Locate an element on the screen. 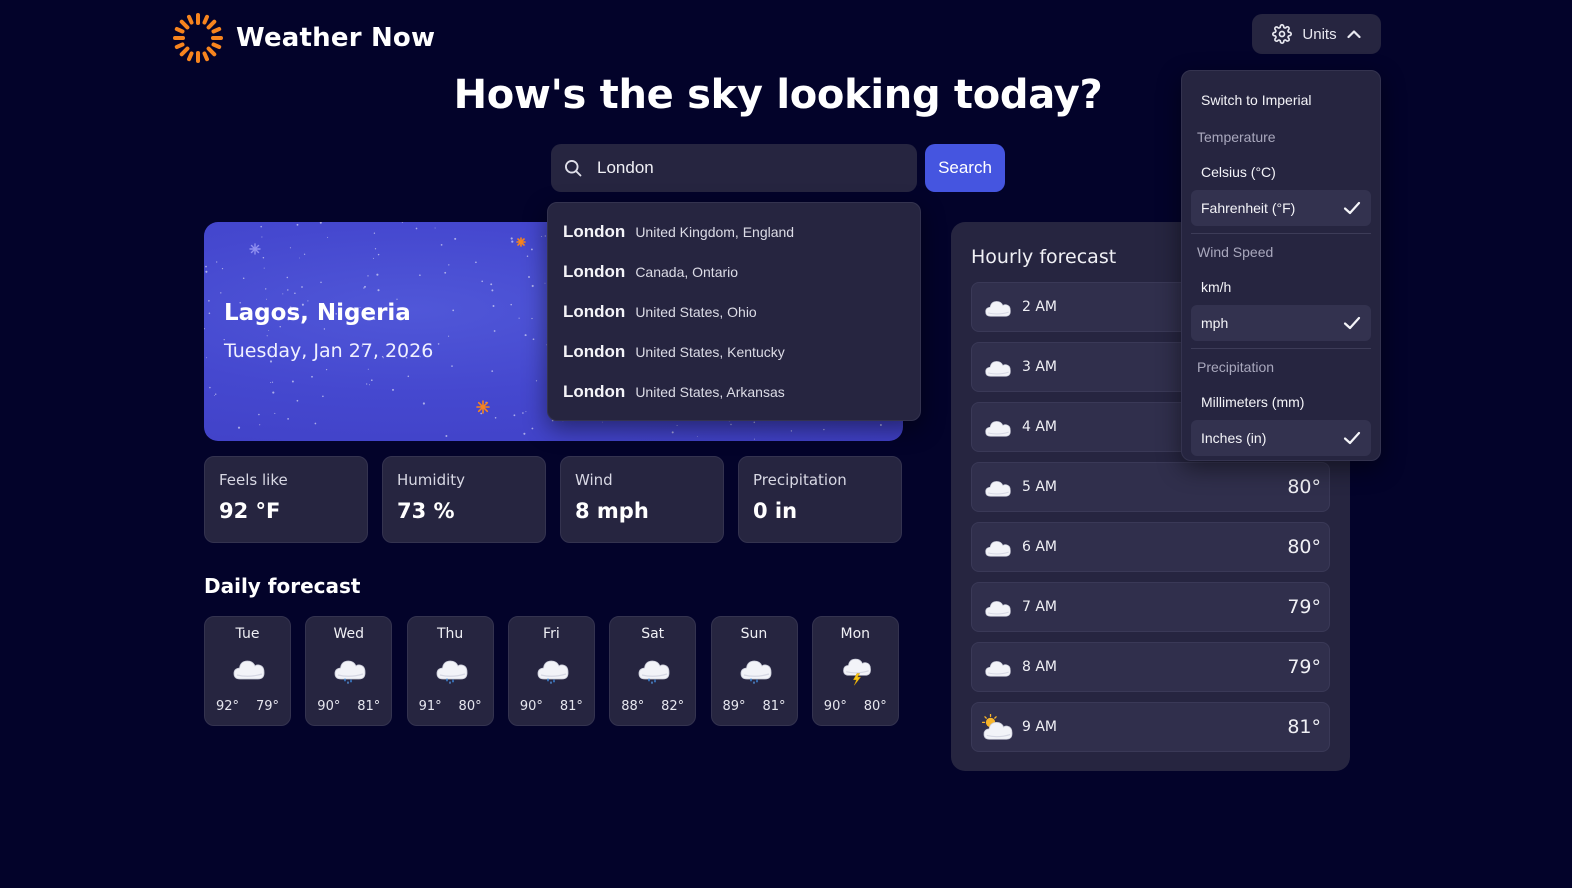  daily-forecast-title: Daily forecast is located at coordinates (282, 586).